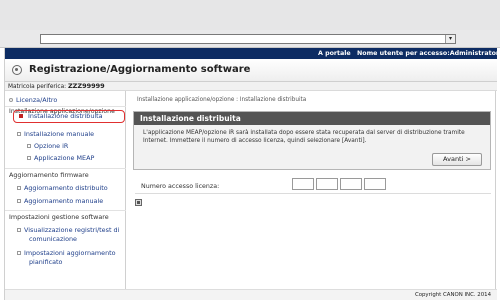 This screenshot has width=500, height=300. What do you see at coordinates (312, 118) in the screenshot?
I see `panel-title: Installazione distribuita` at bounding box center [312, 118].